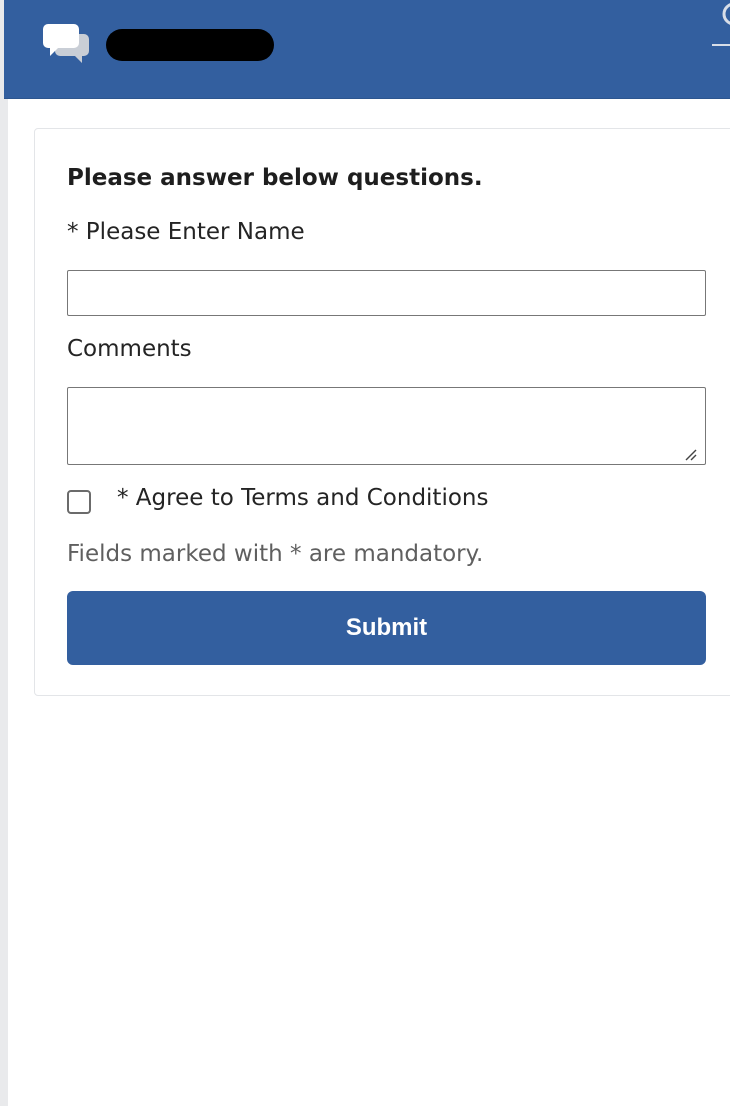  I want to click on submit-button: Submit, so click(386, 628).